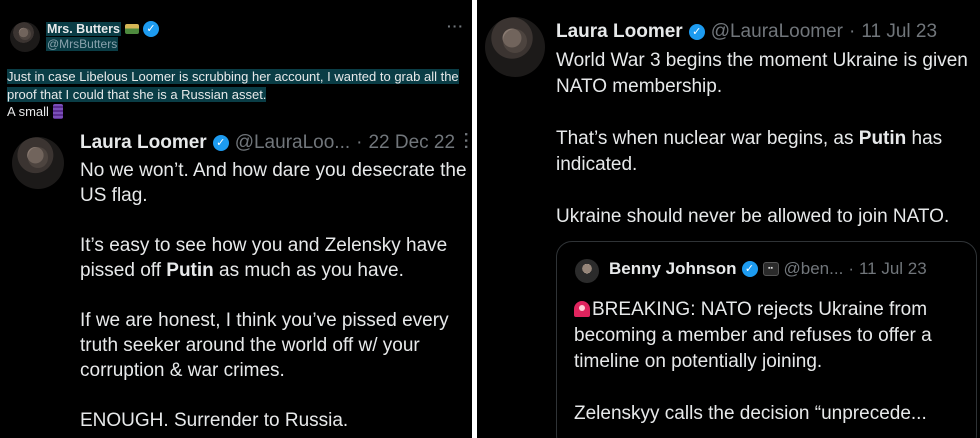  I want to click on tweet-header: Laura Loomer ✓ @LauraLoomer · 11 Jul 23, so click(746, 32).